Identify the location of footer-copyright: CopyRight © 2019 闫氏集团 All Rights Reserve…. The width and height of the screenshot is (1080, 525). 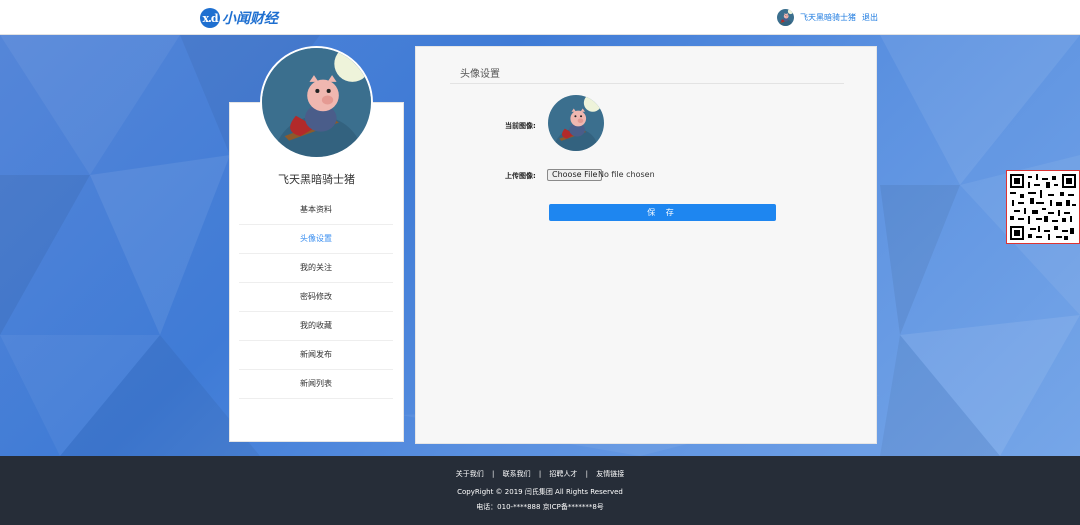
(540, 492).